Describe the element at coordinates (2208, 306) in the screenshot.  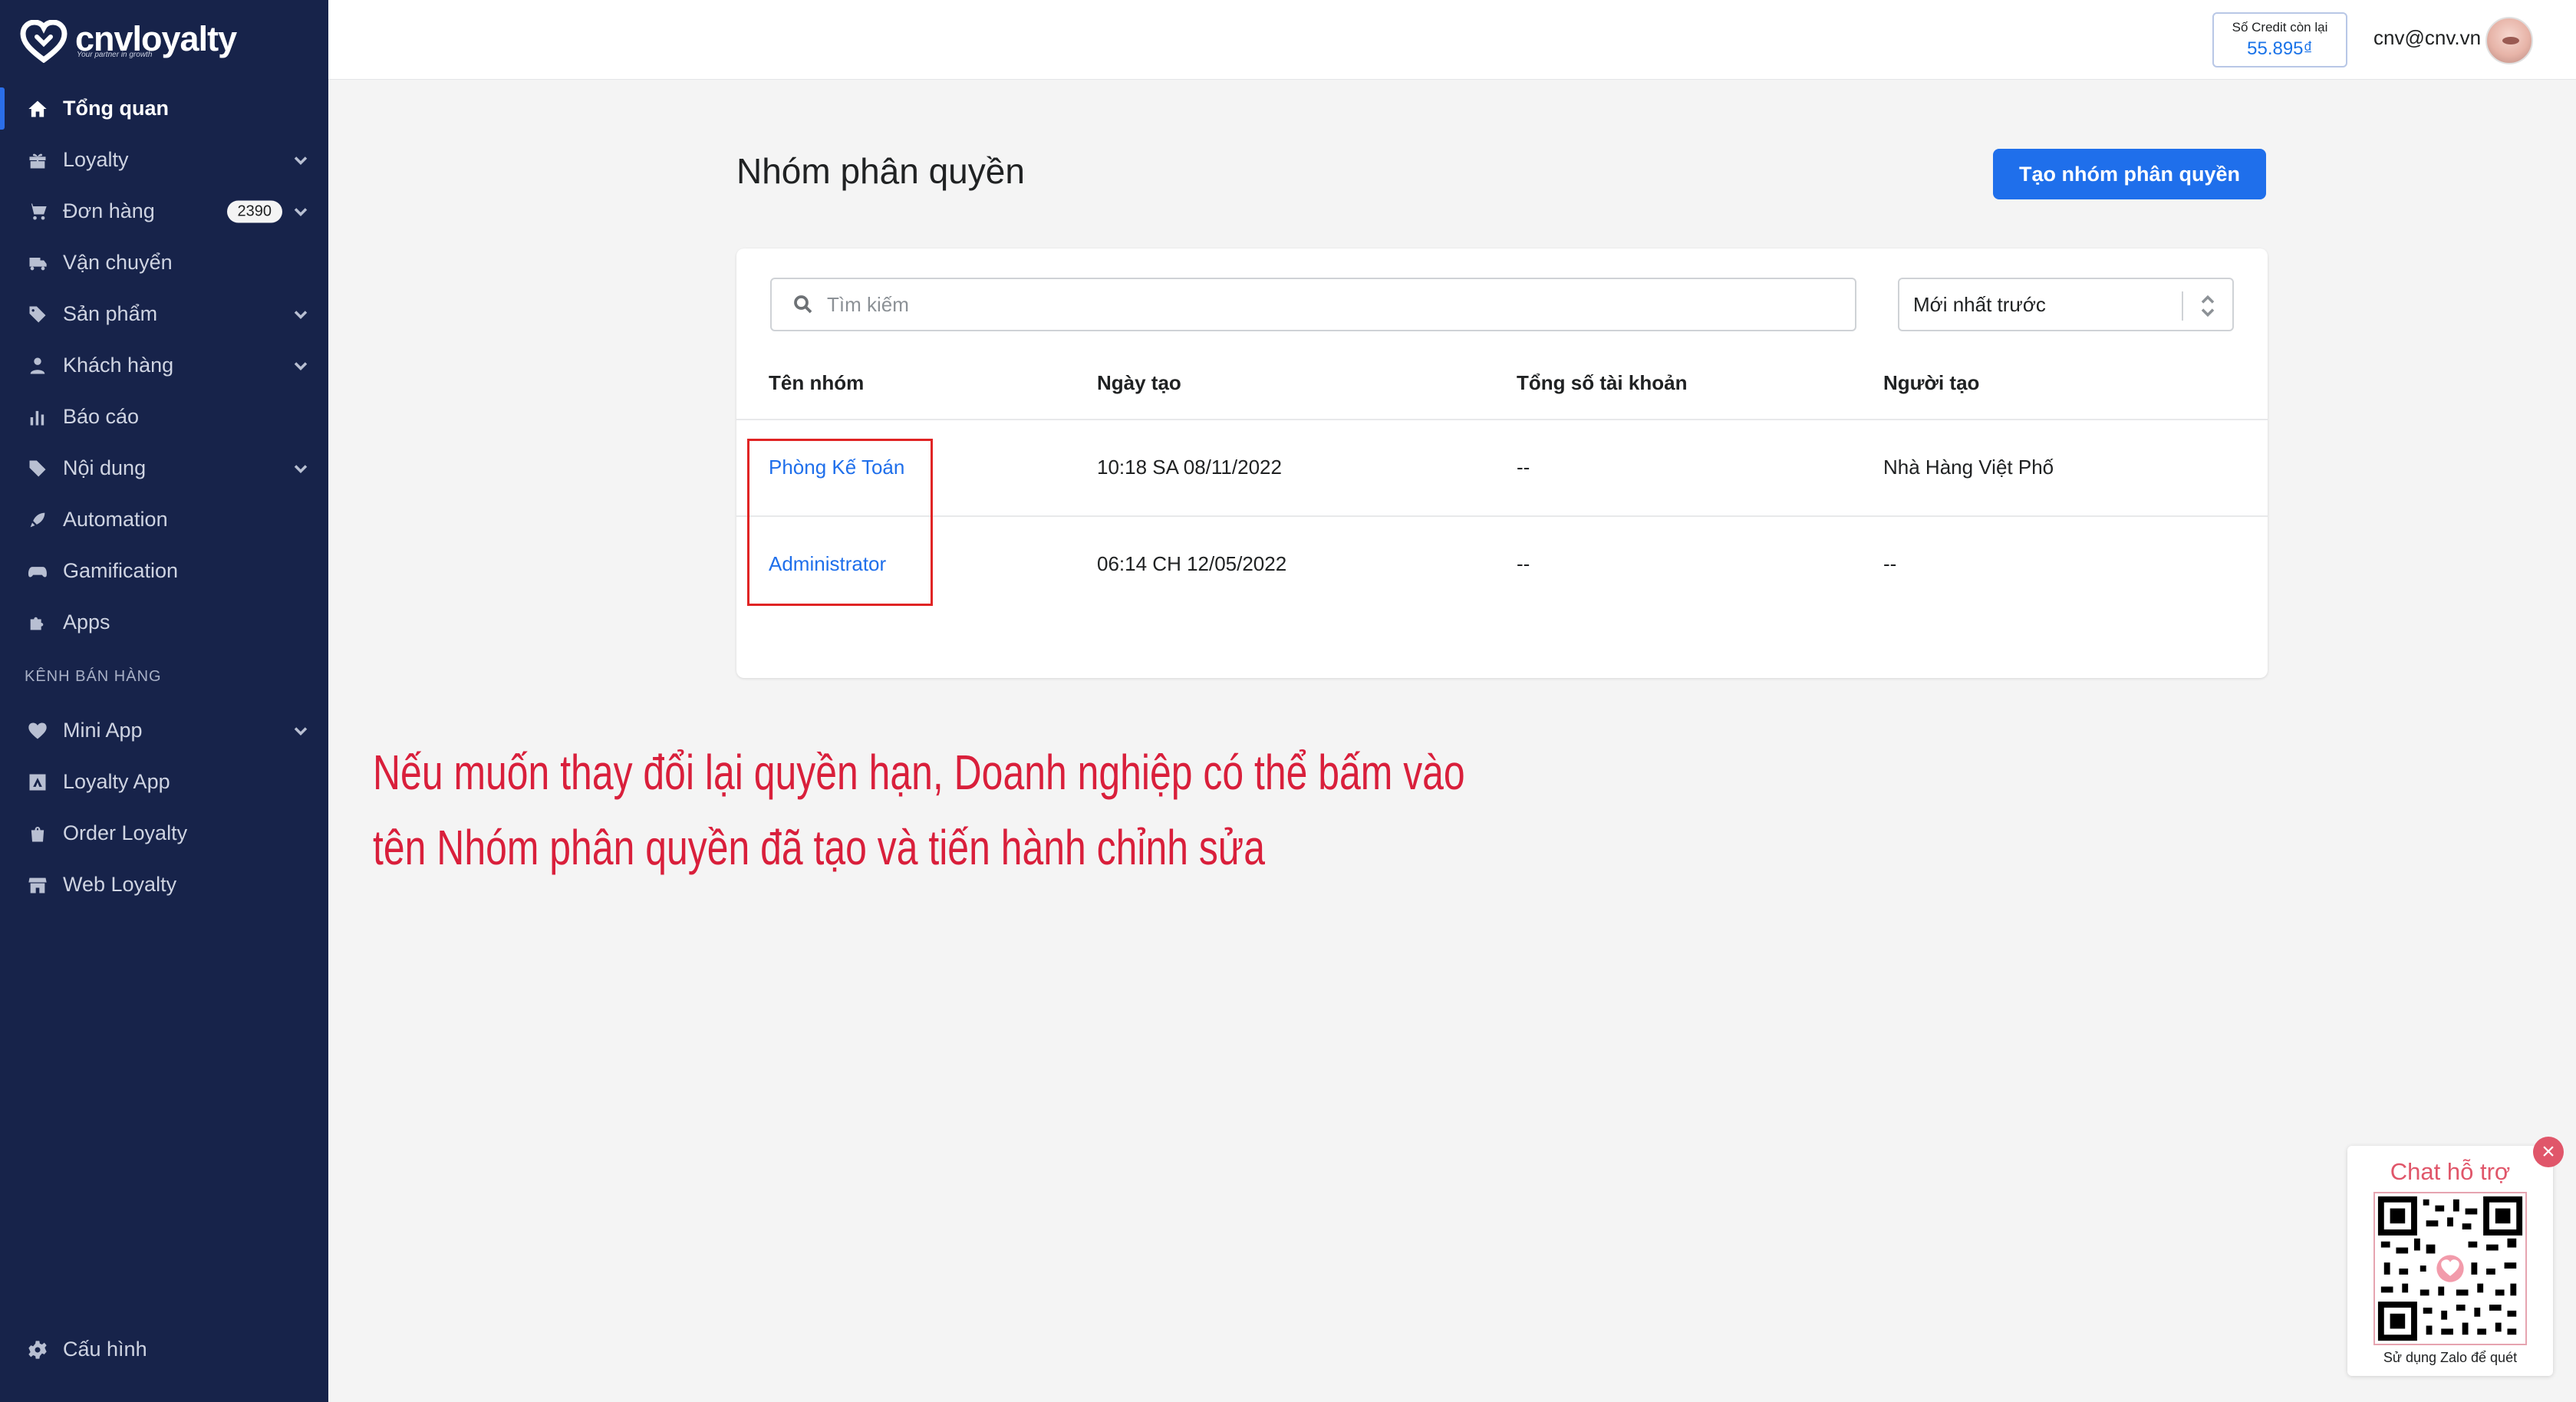
I see `sort-arrows-icon` at that location.